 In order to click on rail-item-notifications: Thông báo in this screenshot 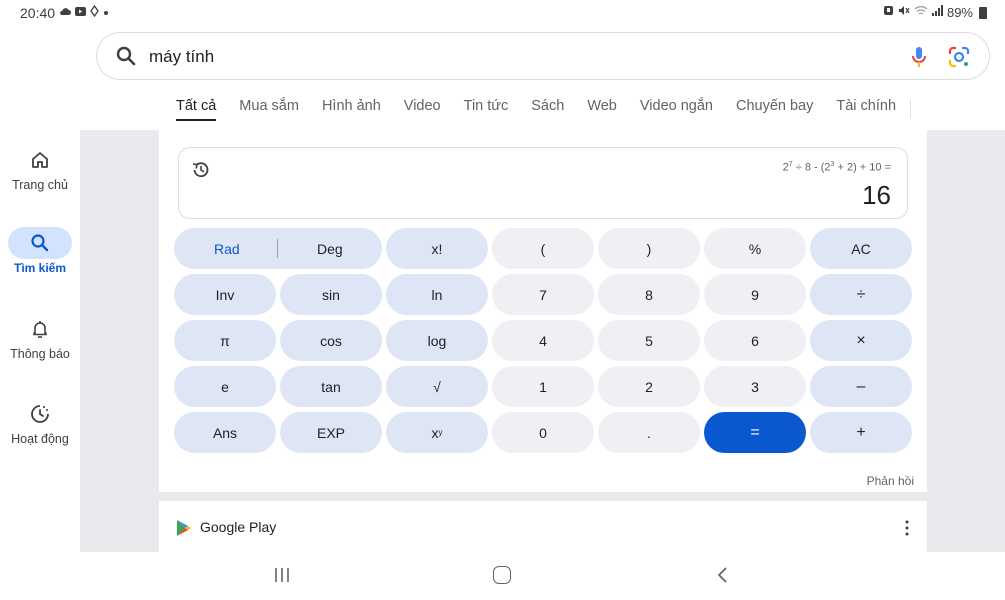, I will do `click(40, 337)`.